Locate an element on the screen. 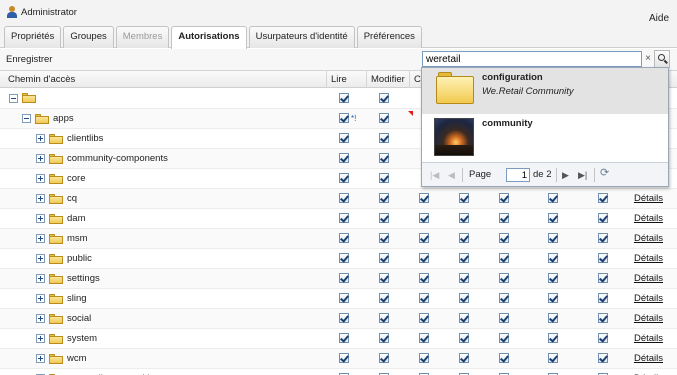 The image size is (677, 375). node-label: msm is located at coordinates (77, 238).